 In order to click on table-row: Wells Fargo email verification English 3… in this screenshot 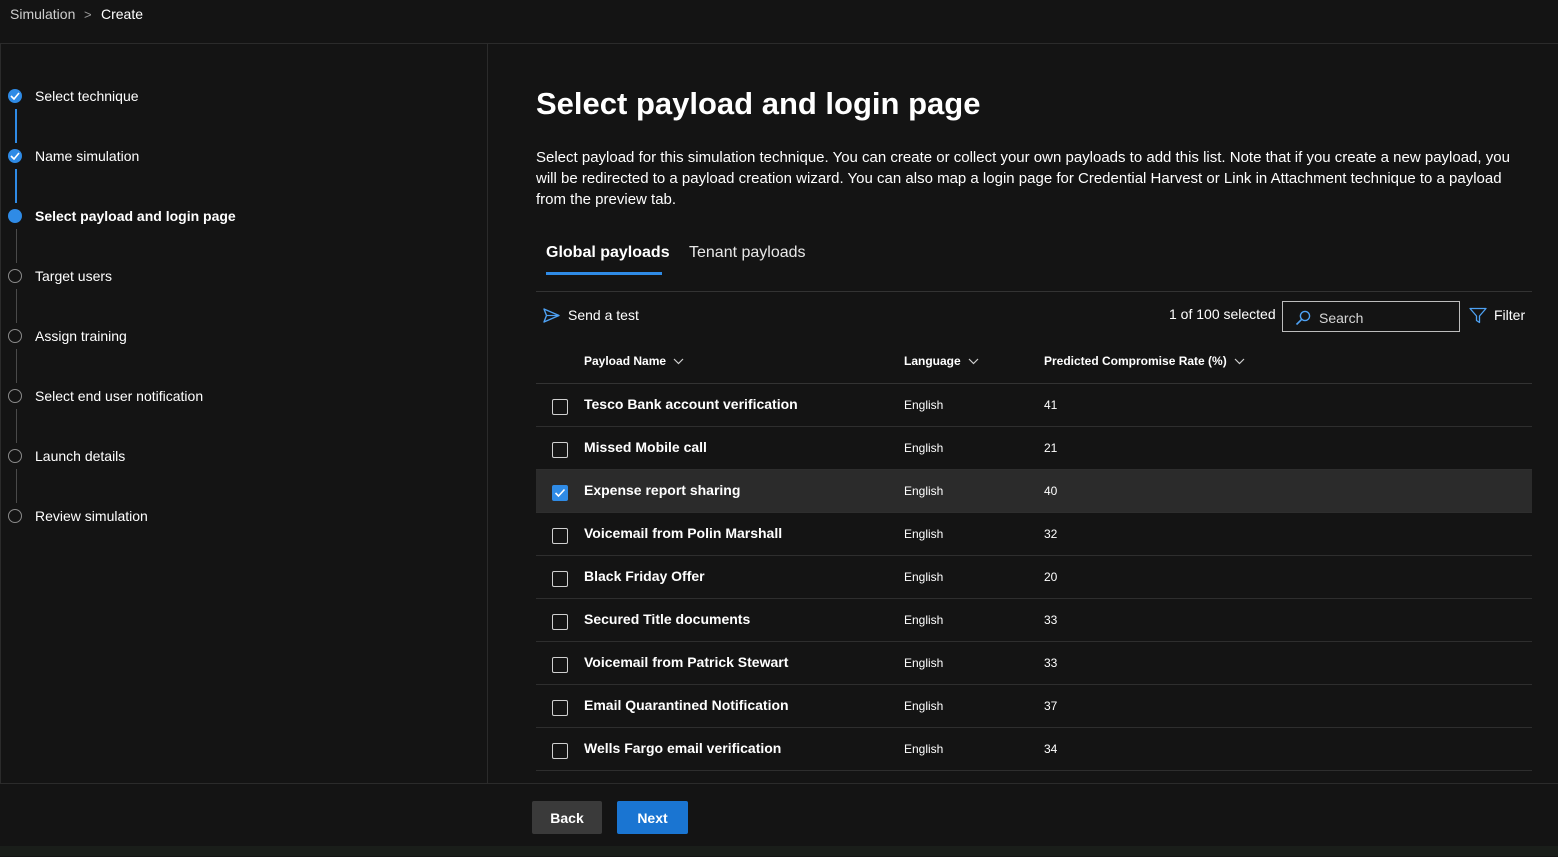, I will do `click(1034, 749)`.